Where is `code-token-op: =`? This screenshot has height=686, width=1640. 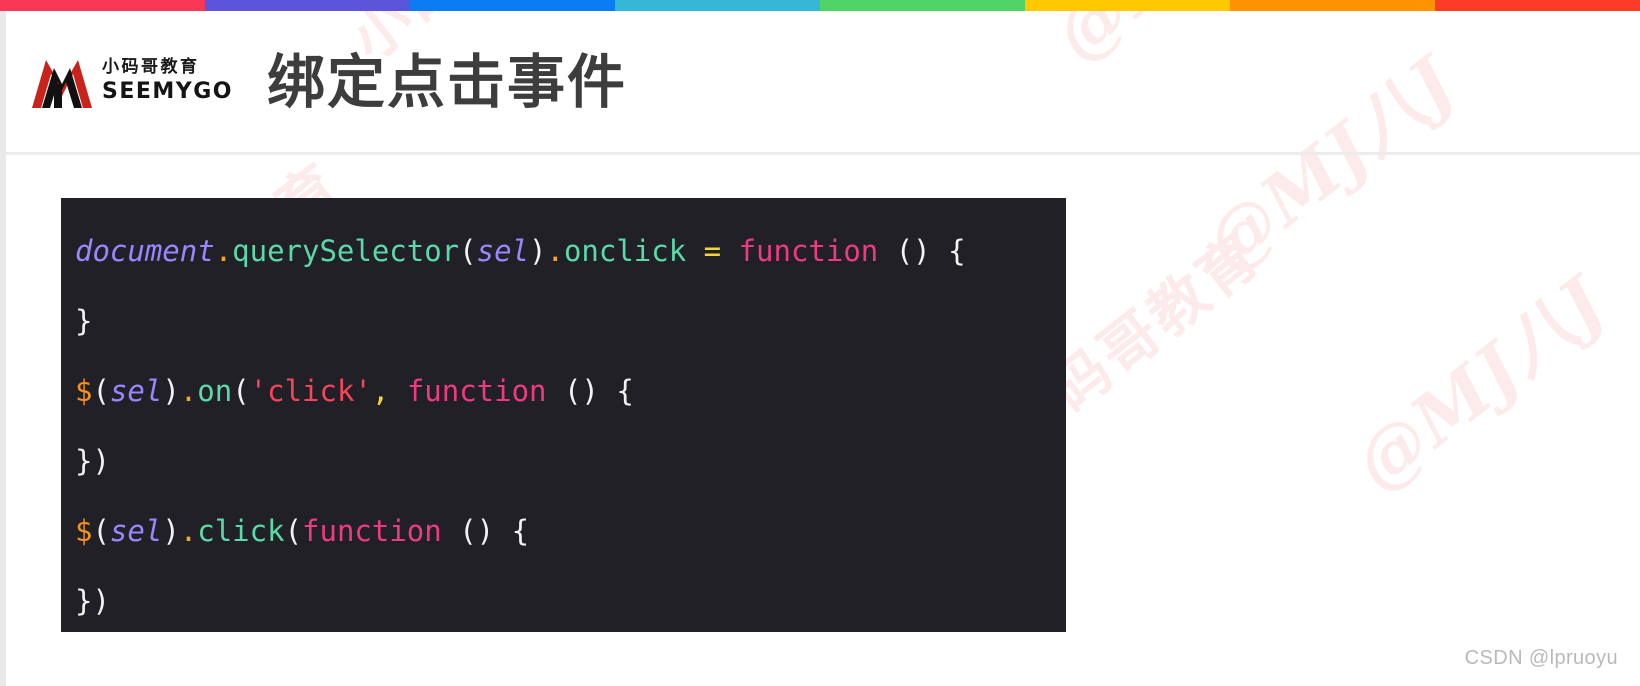
code-token-op: = is located at coordinates (712, 251).